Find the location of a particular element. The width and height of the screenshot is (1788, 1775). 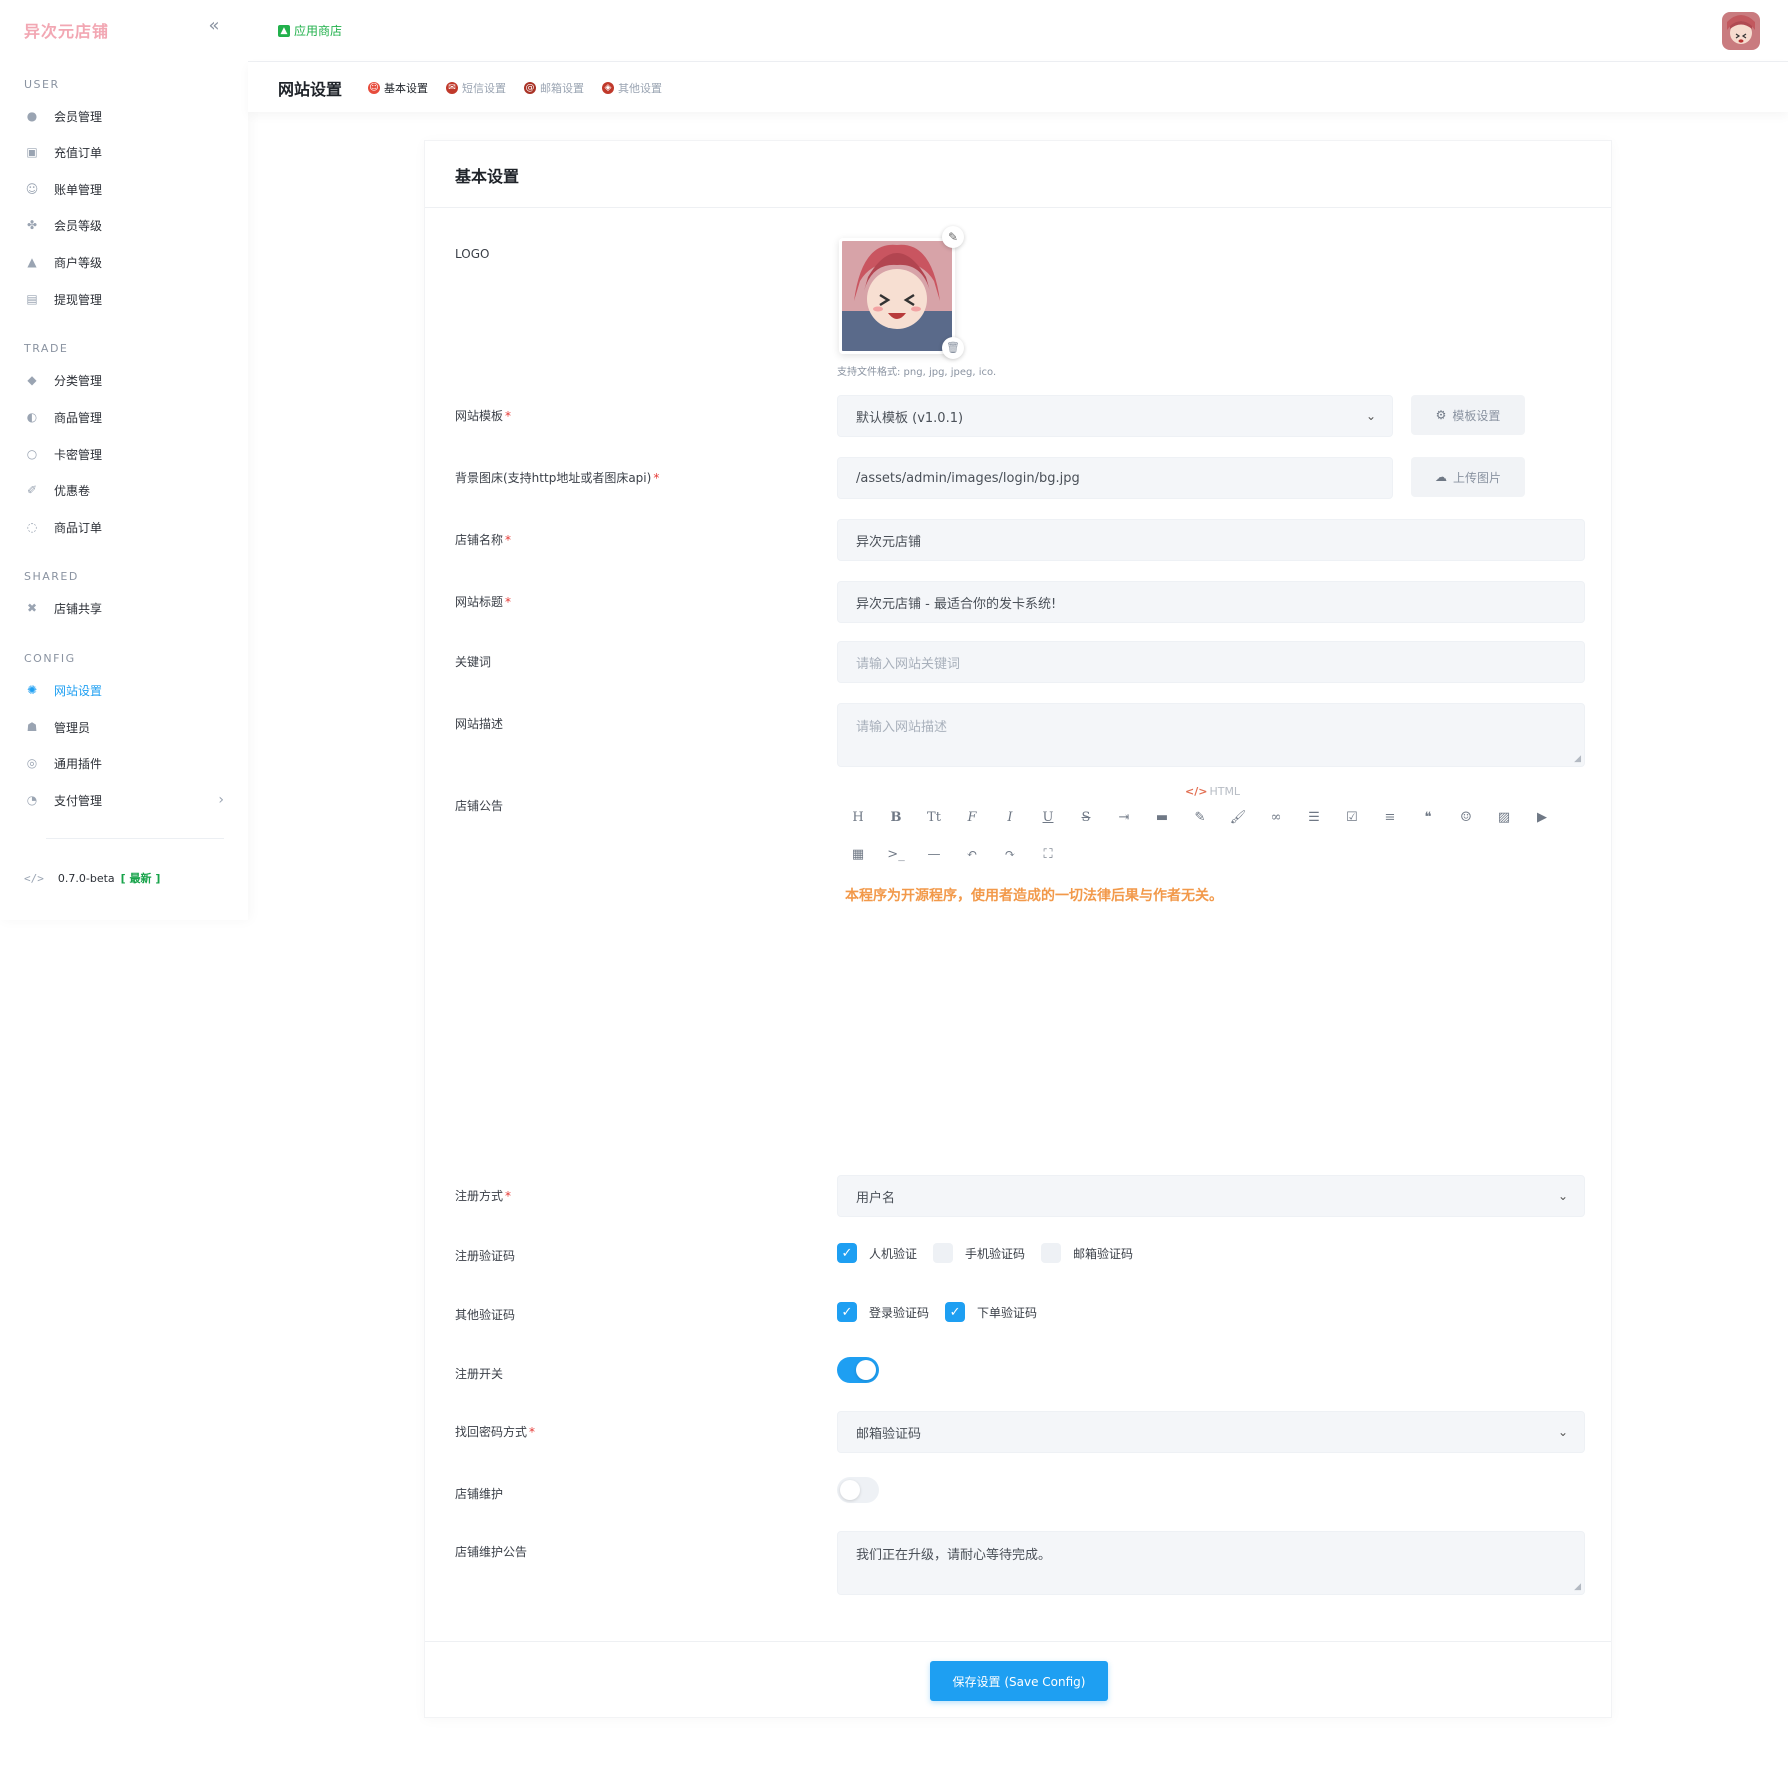

sidebar-item-merchant-level: ▲ 商户等级 is located at coordinates (126, 262).